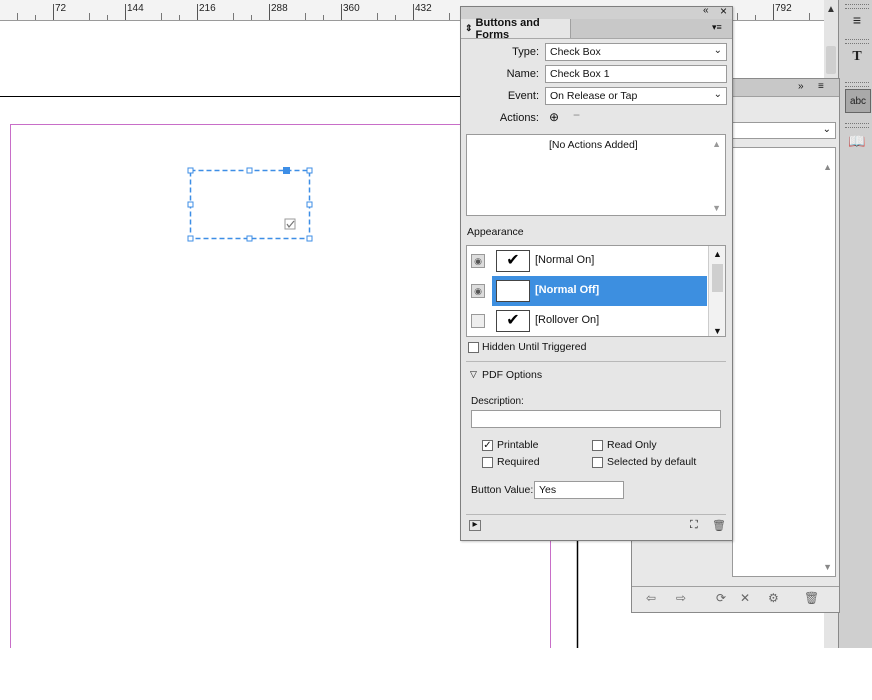 The image size is (872, 700). What do you see at coordinates (784, 362) in the screenshot?
I see `background-panel-list: ▲ ▼` at bounding box center [784, 362].